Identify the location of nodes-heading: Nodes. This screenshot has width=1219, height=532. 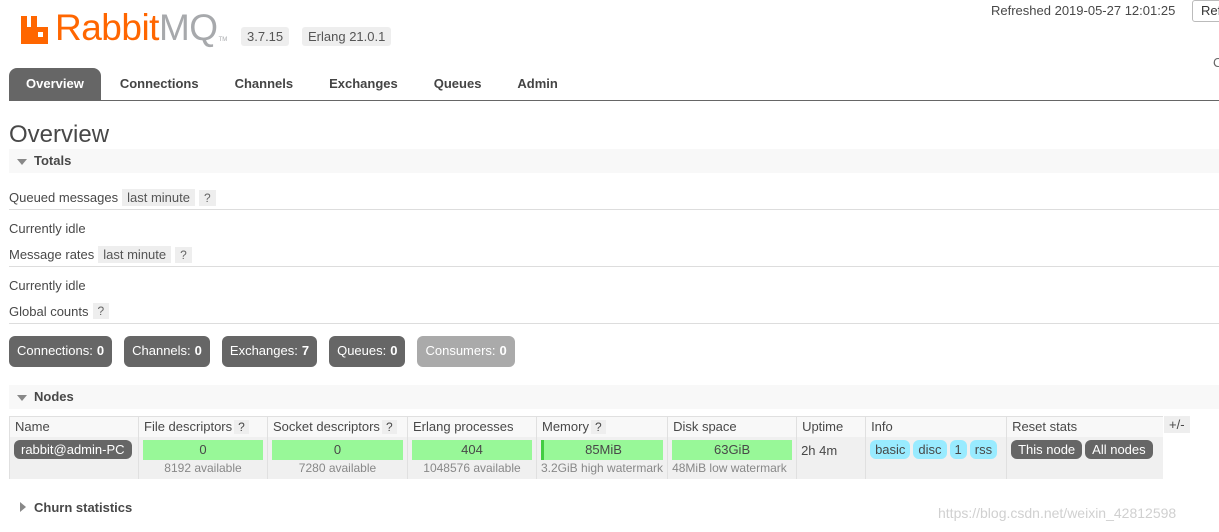
(54, 396).